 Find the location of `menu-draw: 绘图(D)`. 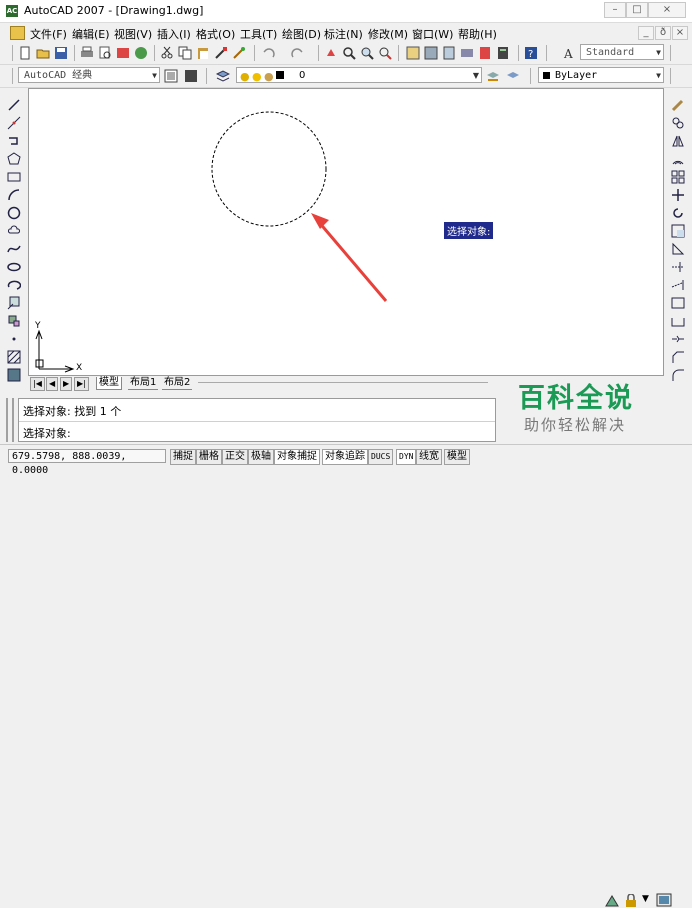

menu-draw: 绘图(D) is located at coordinates (301, 34).